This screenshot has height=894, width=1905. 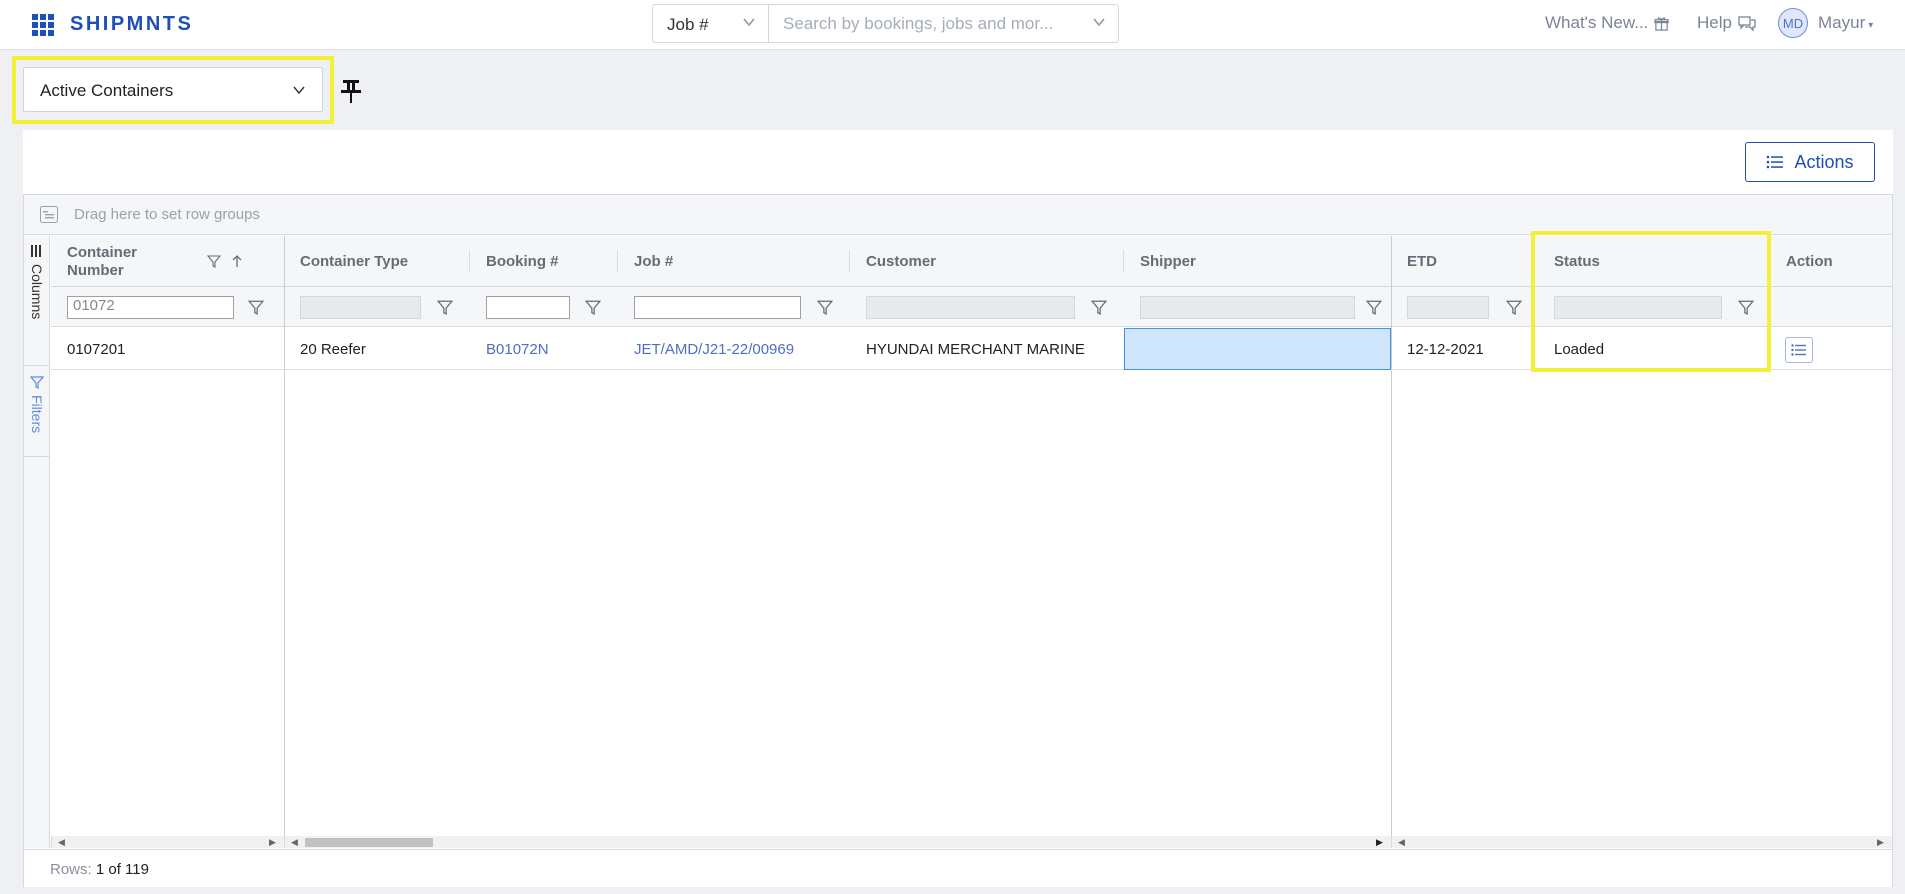 I want to click on actions-label: Actions, so click(x=1824, y=161).